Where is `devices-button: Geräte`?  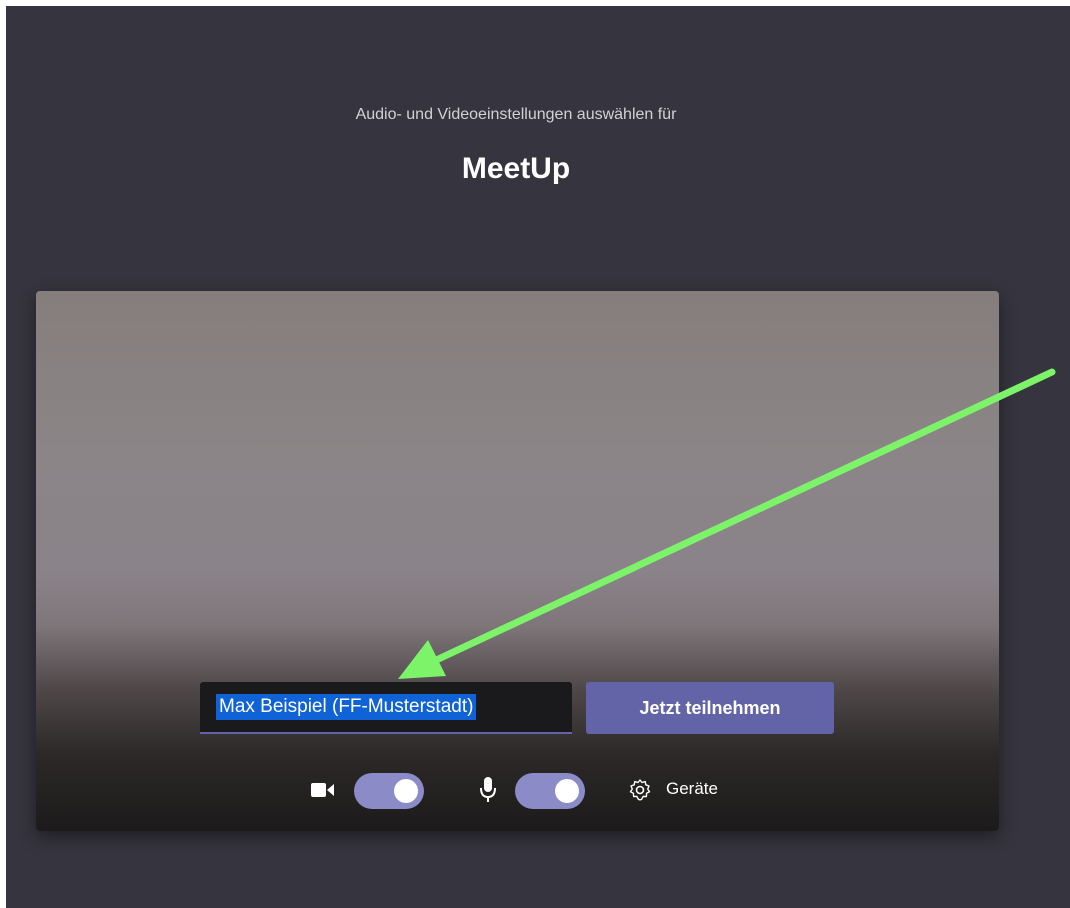
devices-button: Geräte is located at coordinates (692, 789).